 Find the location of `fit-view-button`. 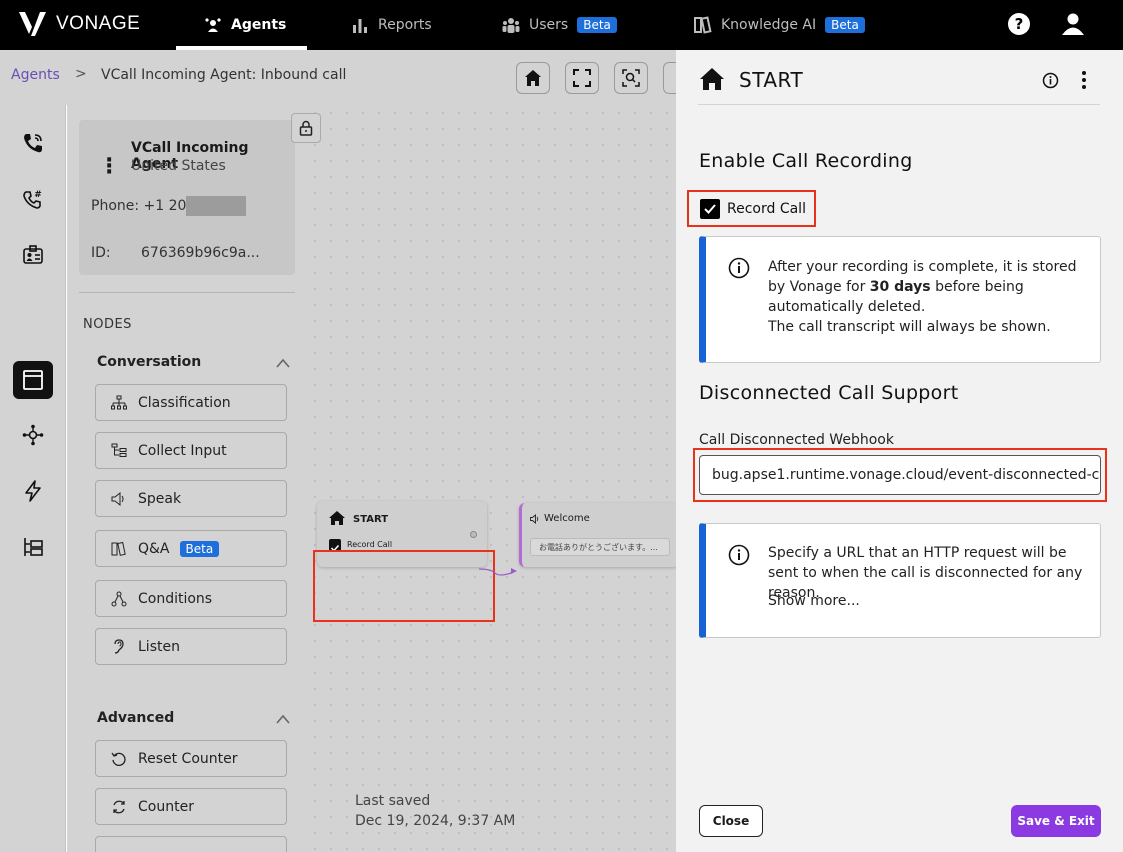

fit-view-button is located at coordinates (582, 78).